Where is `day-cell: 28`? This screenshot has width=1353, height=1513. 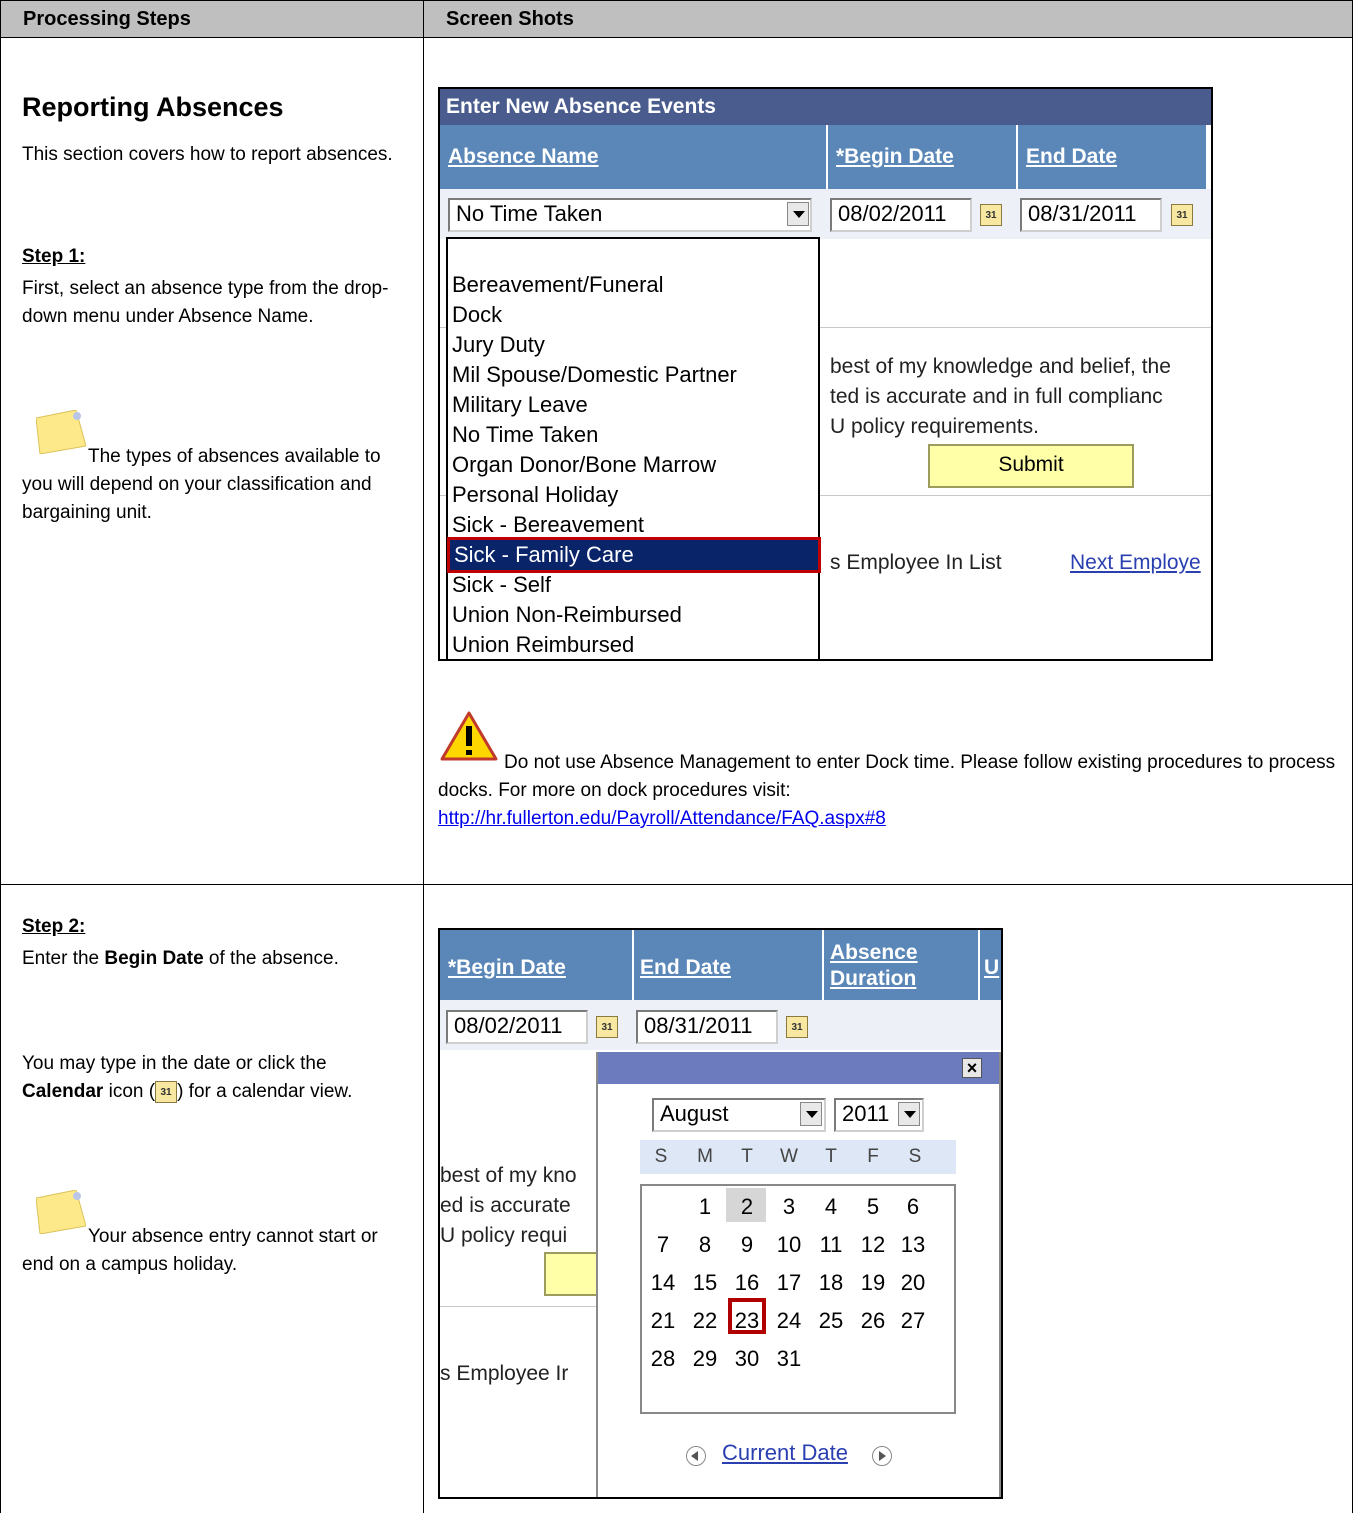
day-cell: 28 is located at coordinates (663, 1359).